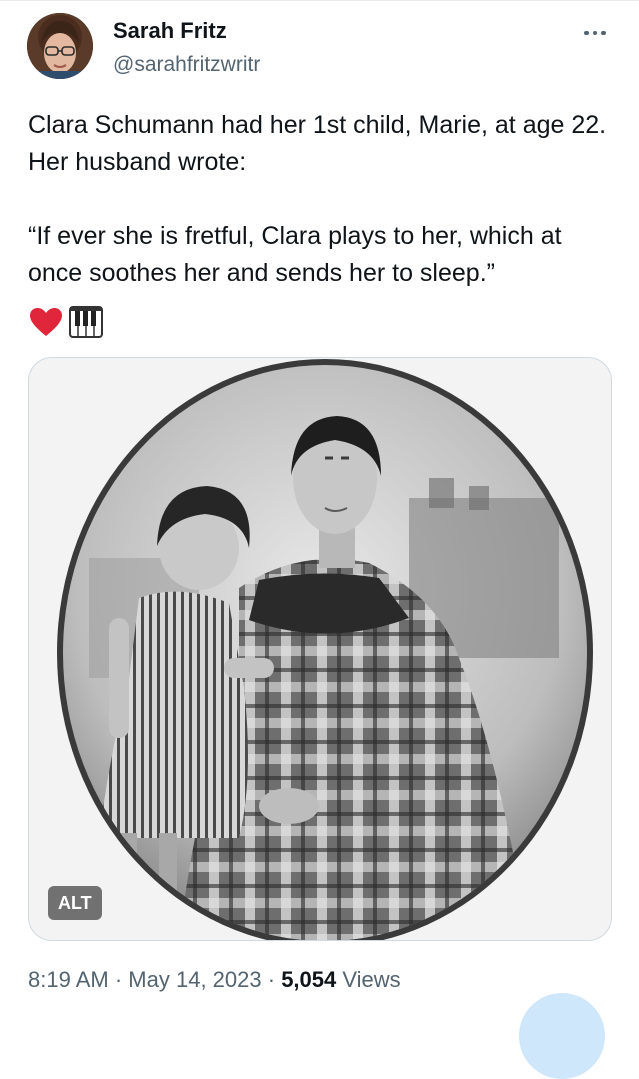  Describe the element at coordinates (194, 979) in the screenshot. I see `tweet-date: May 14, 2023` at that location.